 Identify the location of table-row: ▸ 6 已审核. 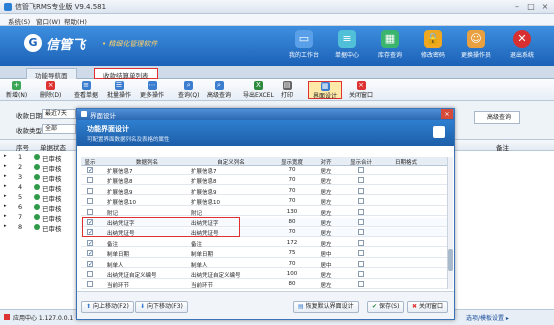
(39, 207).